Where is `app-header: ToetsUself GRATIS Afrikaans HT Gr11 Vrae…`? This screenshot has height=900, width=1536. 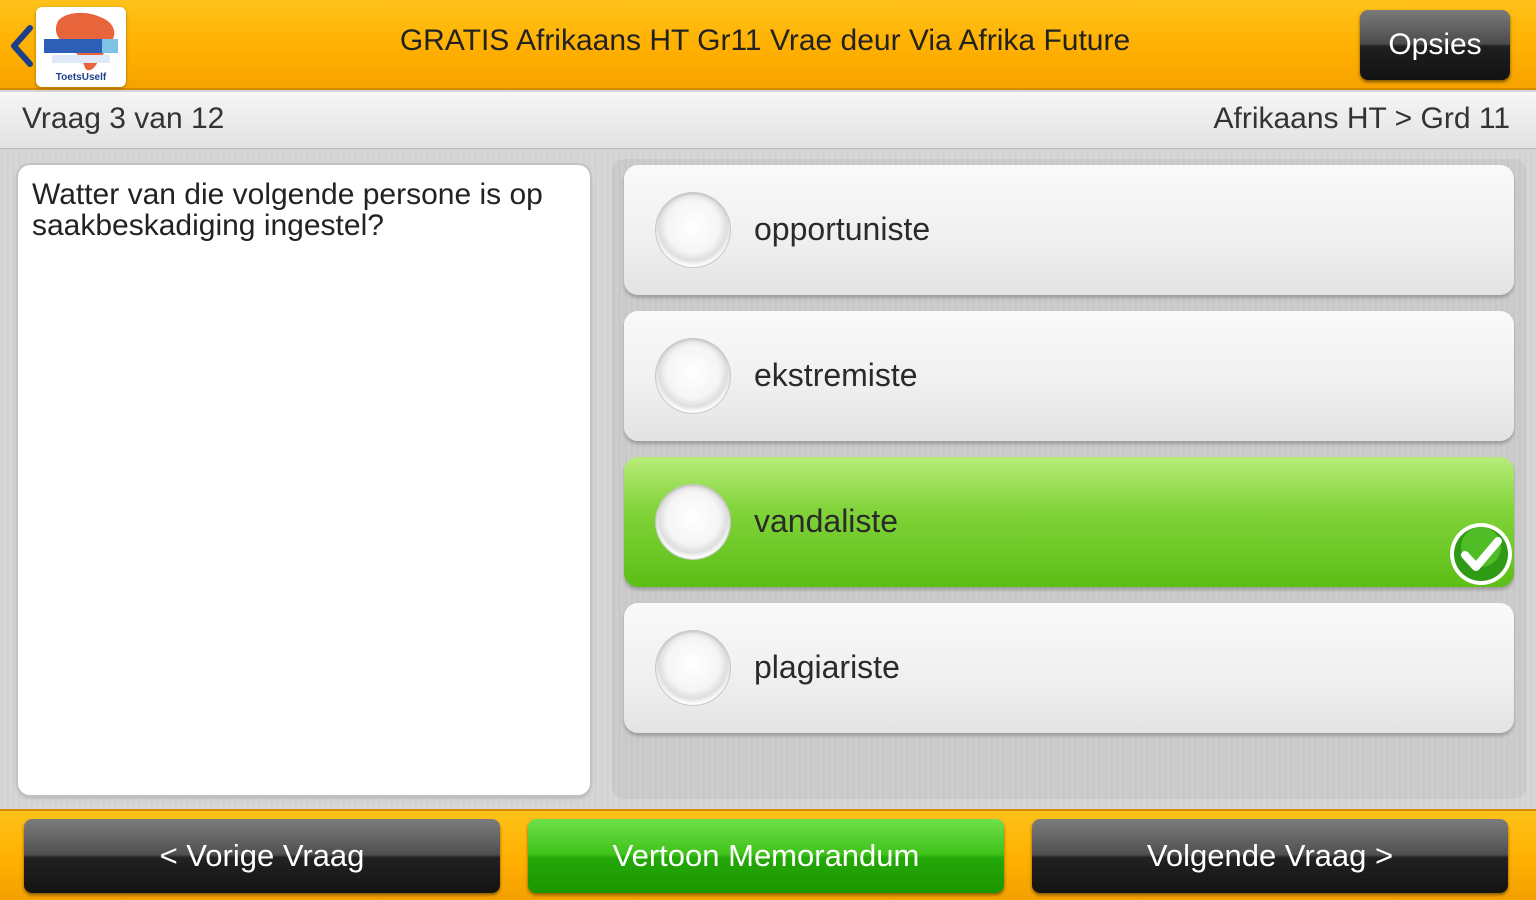
app-header: ToetsUself GRATIS Afrikaans HT Gr11 Vrae… is located at coordinates (768, 45).